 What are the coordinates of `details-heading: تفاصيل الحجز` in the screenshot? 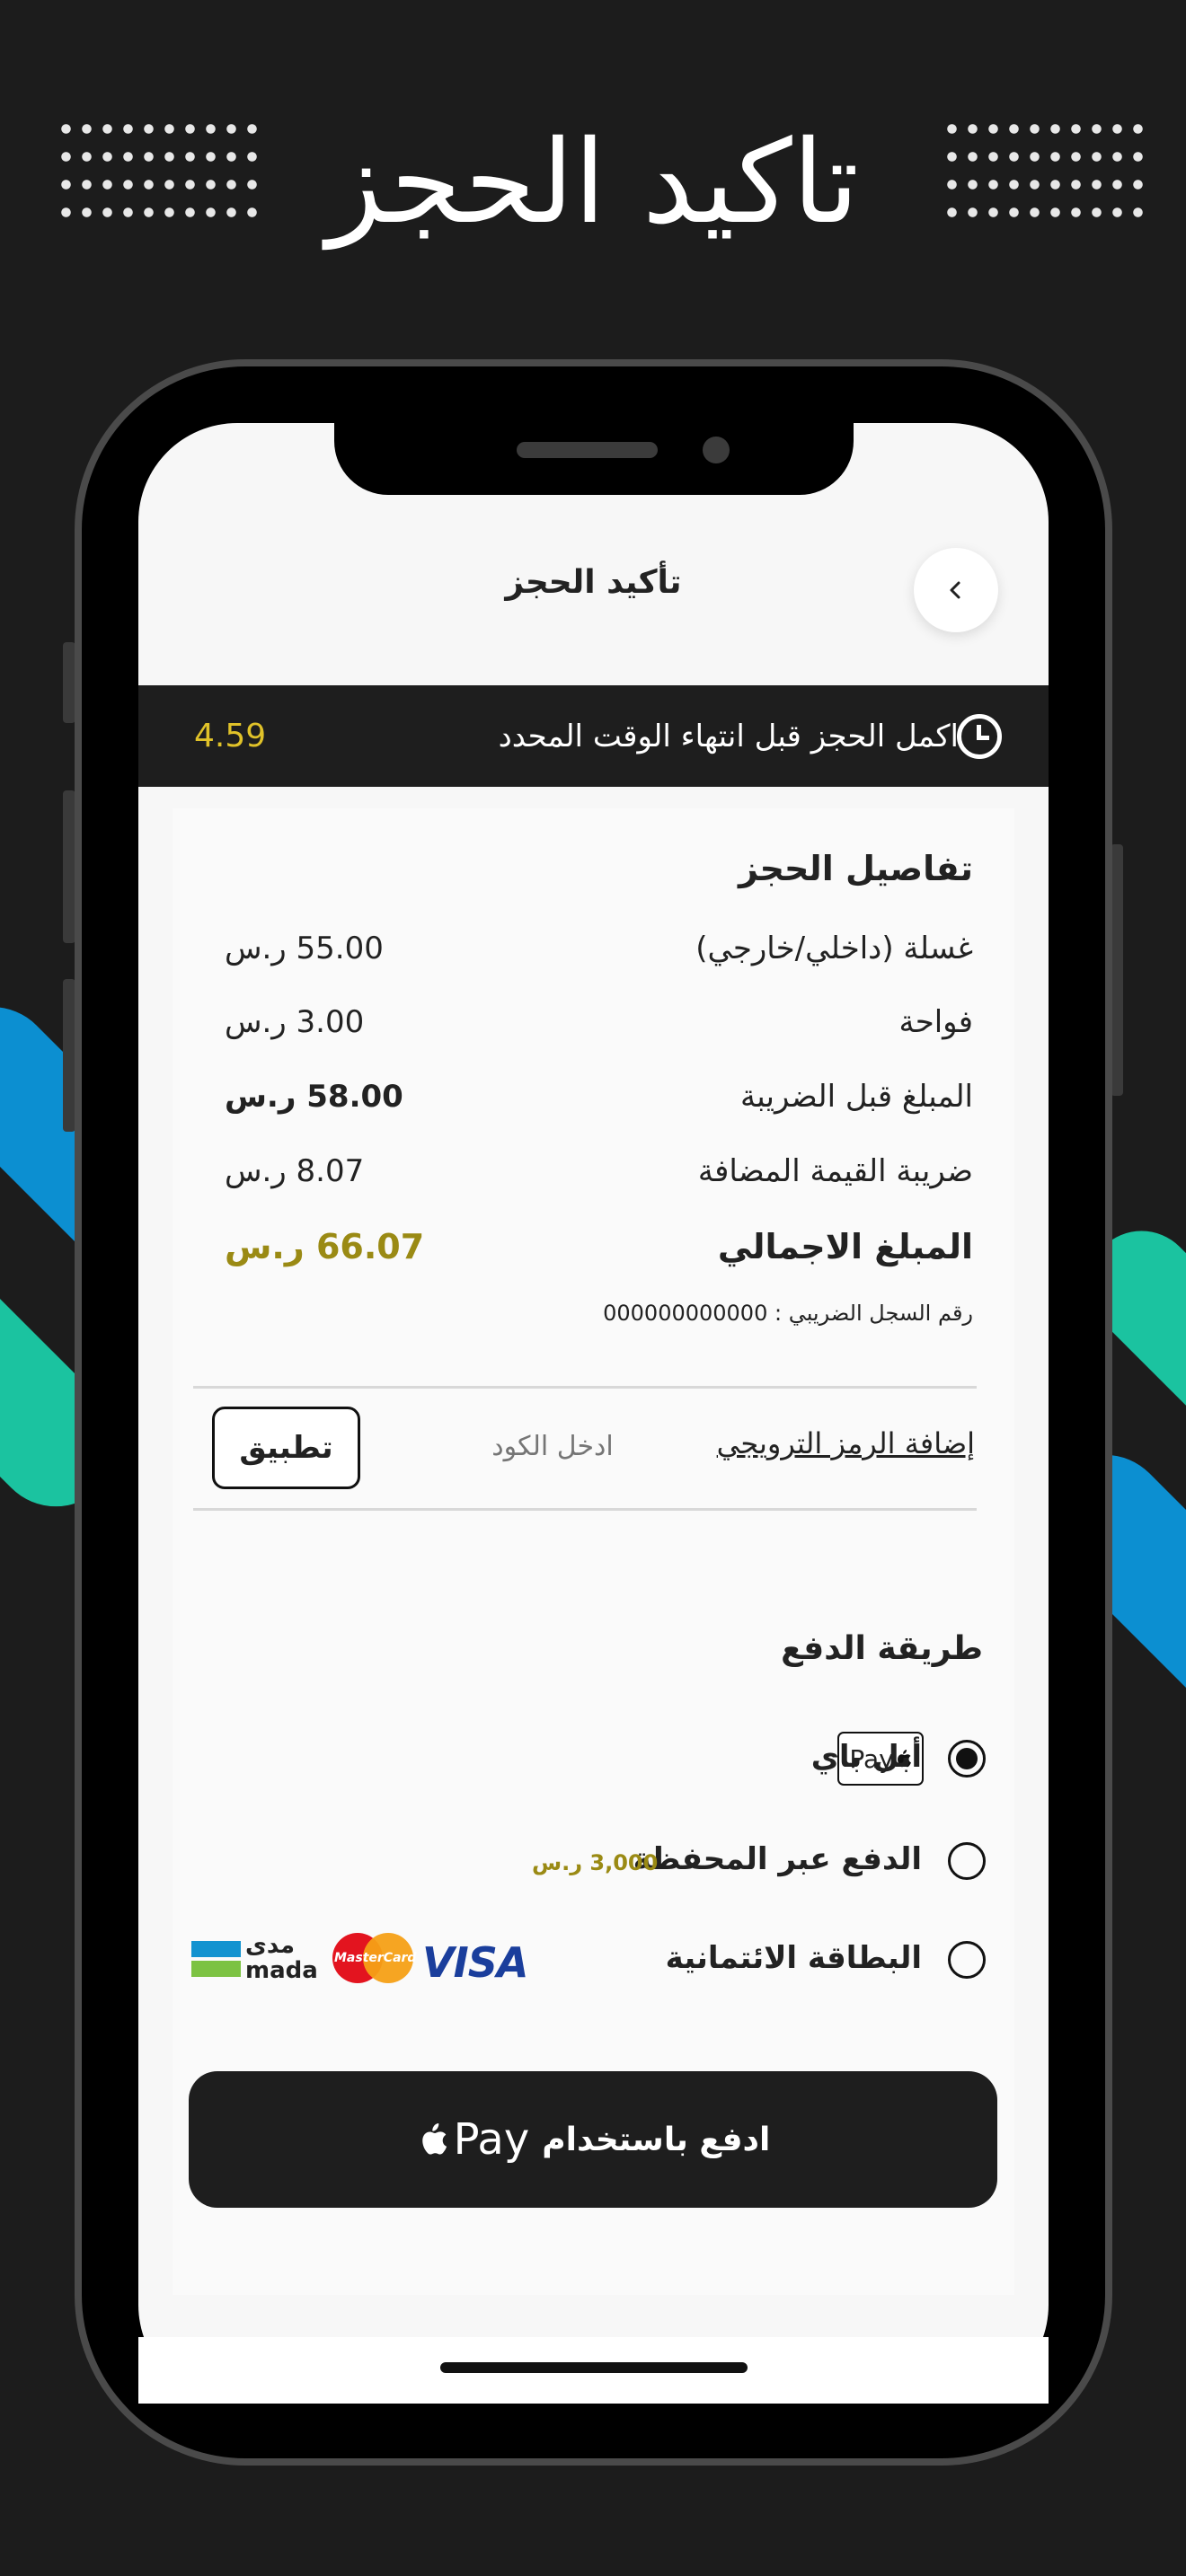 It's located at (856, 868).